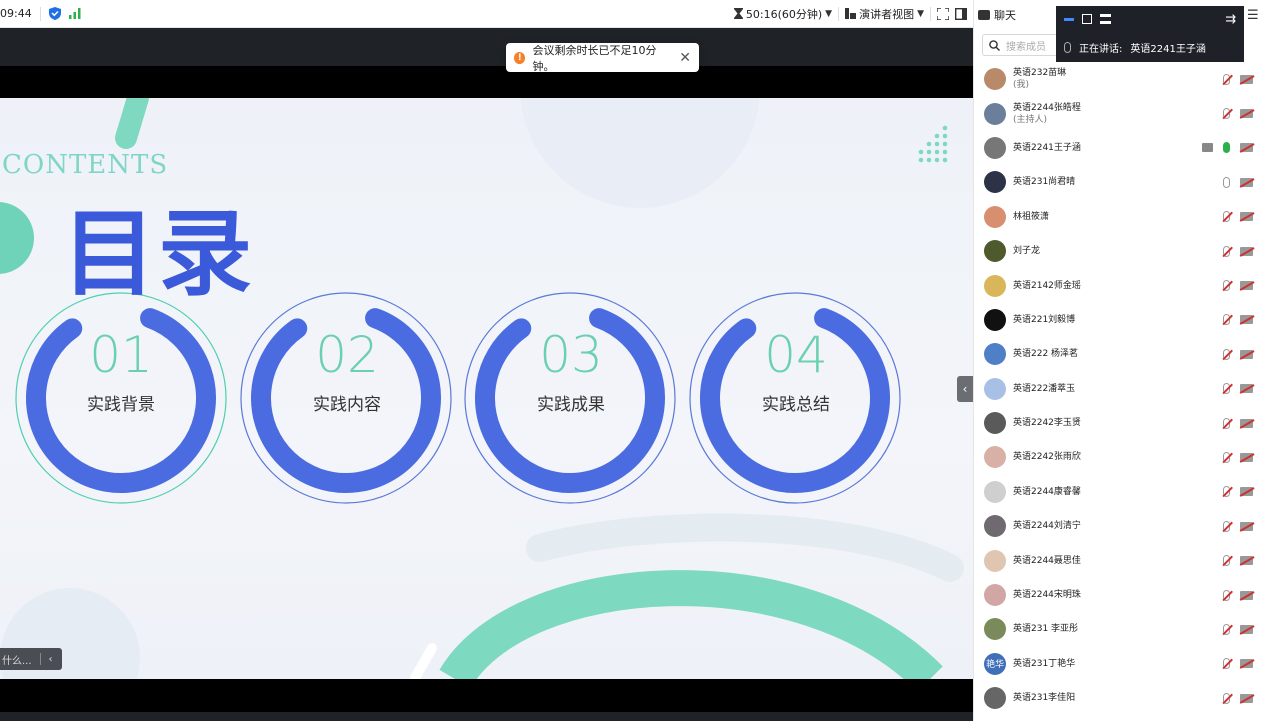 The image size is (1268, 721). What do you see at coordinates (685, 58) in the screenshot?
I see `close-icon: ✕` at bounding box center [685, 58].